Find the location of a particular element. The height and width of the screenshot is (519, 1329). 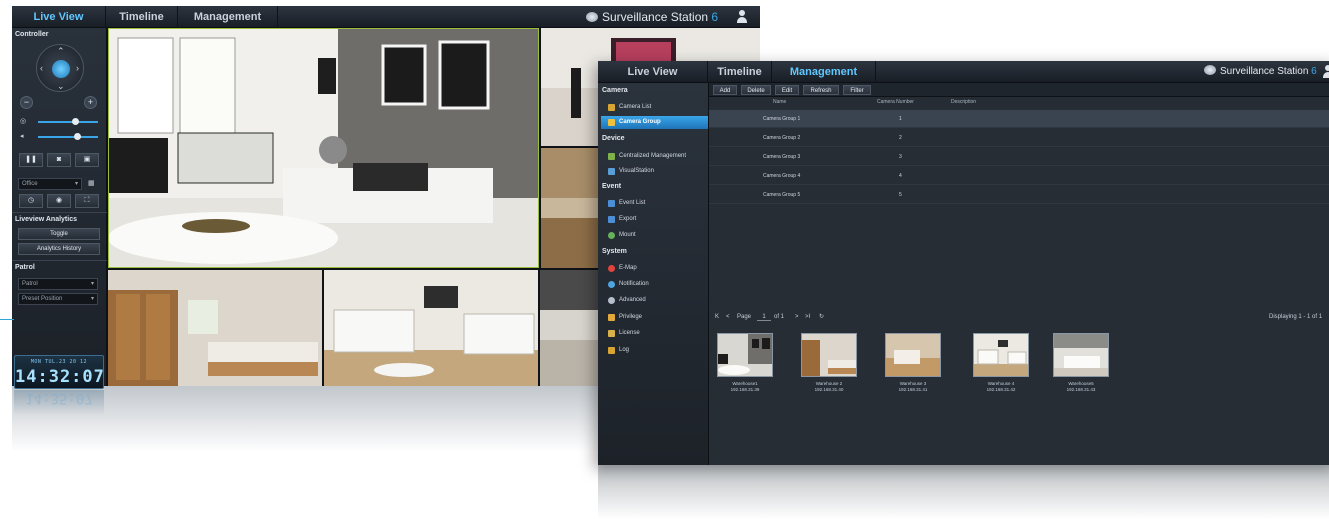

up-arrow-icon: ⌃ is located at coordinates (61, 51).